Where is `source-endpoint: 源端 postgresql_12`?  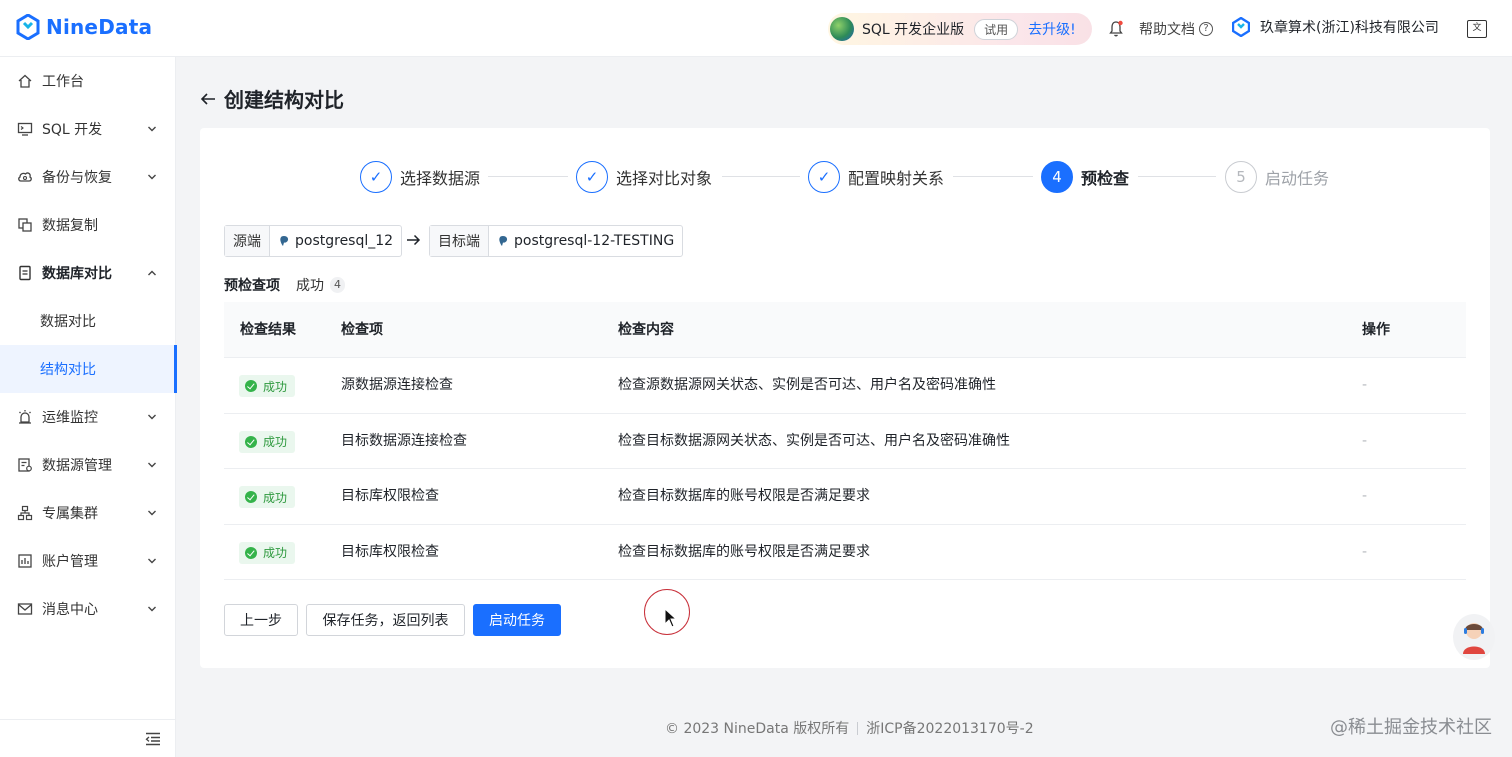 source-endpoint: 源端 postgresql_12 is located at coordinates (313, 241).